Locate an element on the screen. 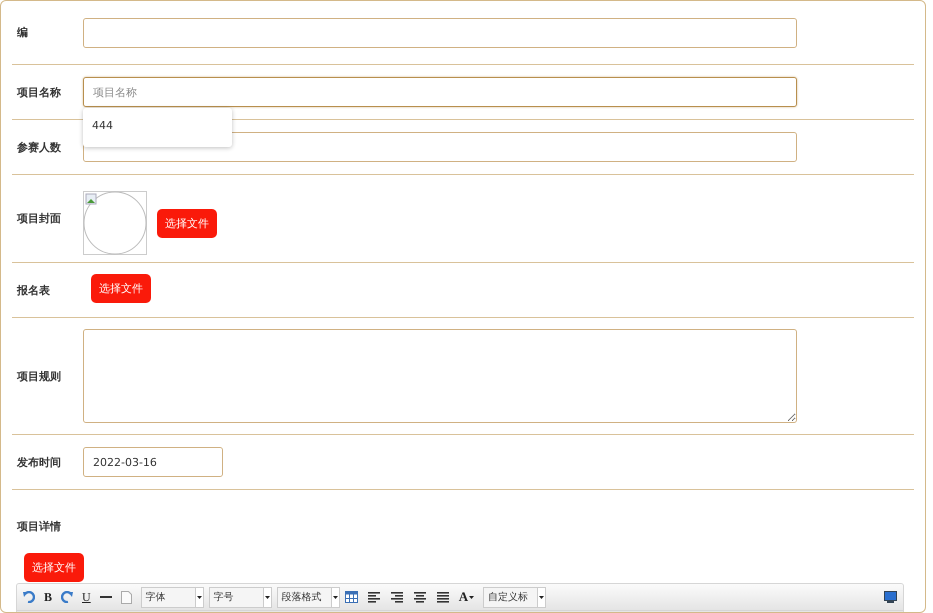  align-center-icon is located at coordinates (419, 597).